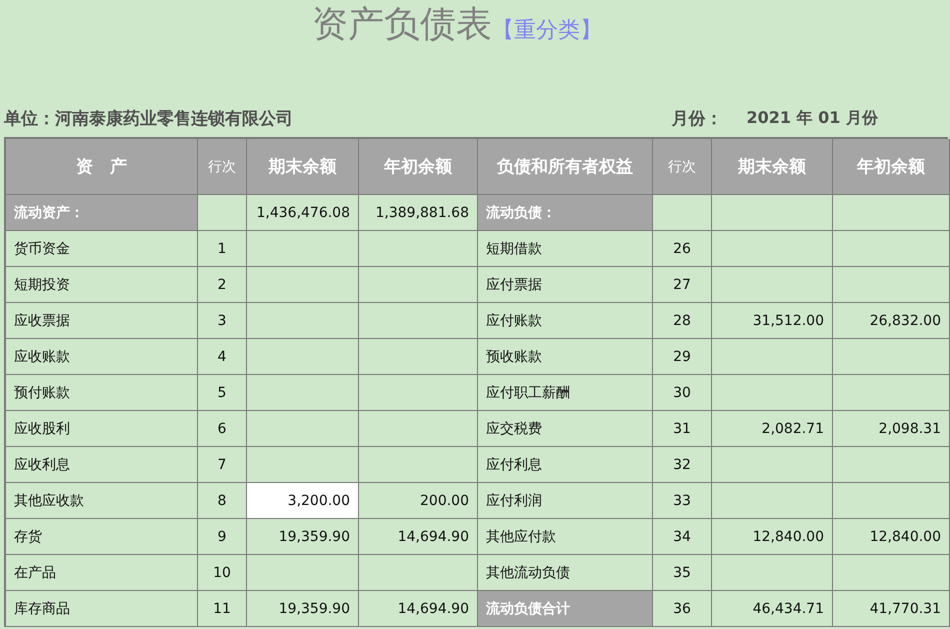  I want to click on table-cell: 27, so click(682, 285).